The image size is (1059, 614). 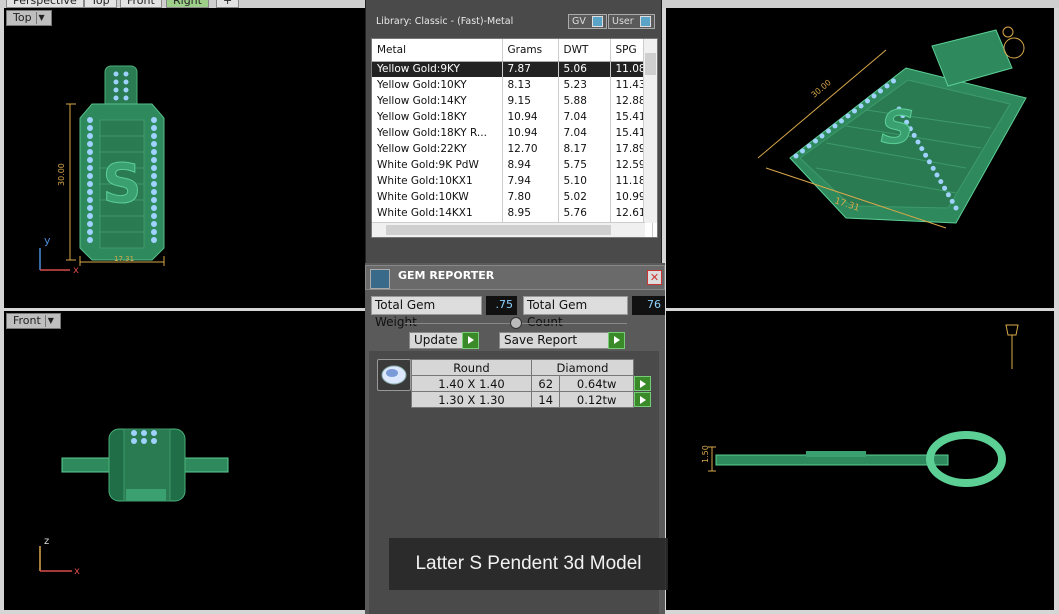 What do you see at coordinates (515, 277) in the screenshot?
I see `gem-reporter-titlebar: GEM REPORTER ✕` at bounding box center [515, 277].